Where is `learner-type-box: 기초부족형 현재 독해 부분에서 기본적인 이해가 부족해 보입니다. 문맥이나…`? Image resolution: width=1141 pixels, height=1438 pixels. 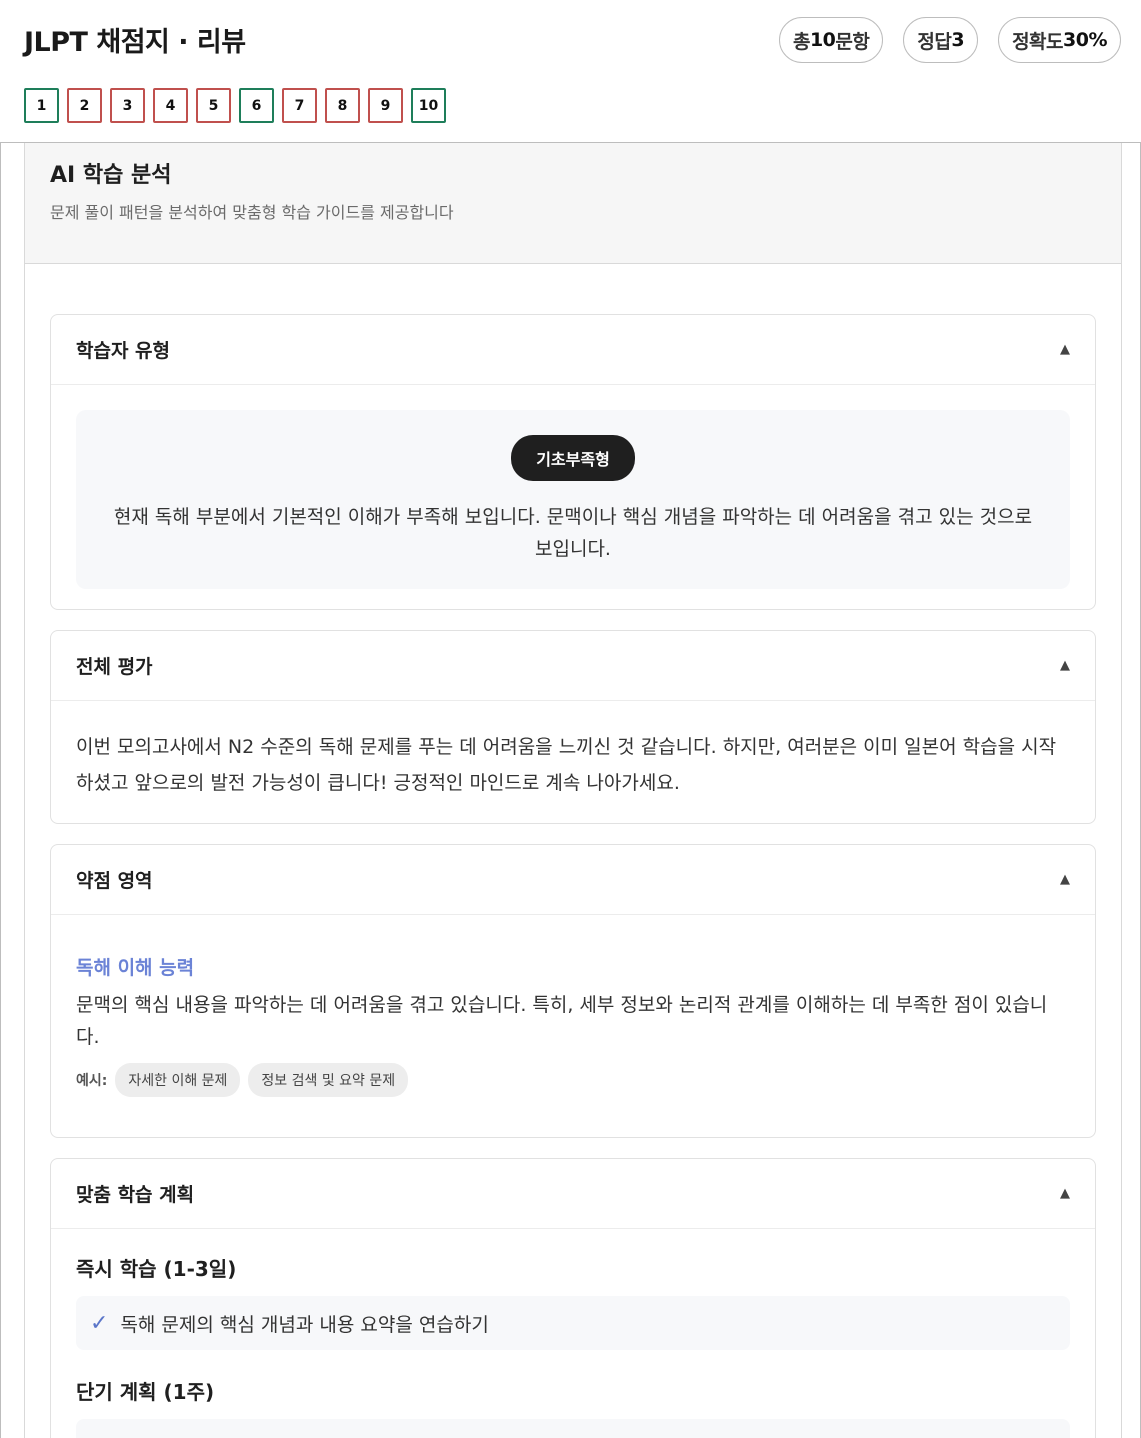
learner-type-box: 기초부족형 현재 독해 부분에서 기본적인 이해가 부족해 보입니다. 문맥이나… is located at coordinates (573, 499).